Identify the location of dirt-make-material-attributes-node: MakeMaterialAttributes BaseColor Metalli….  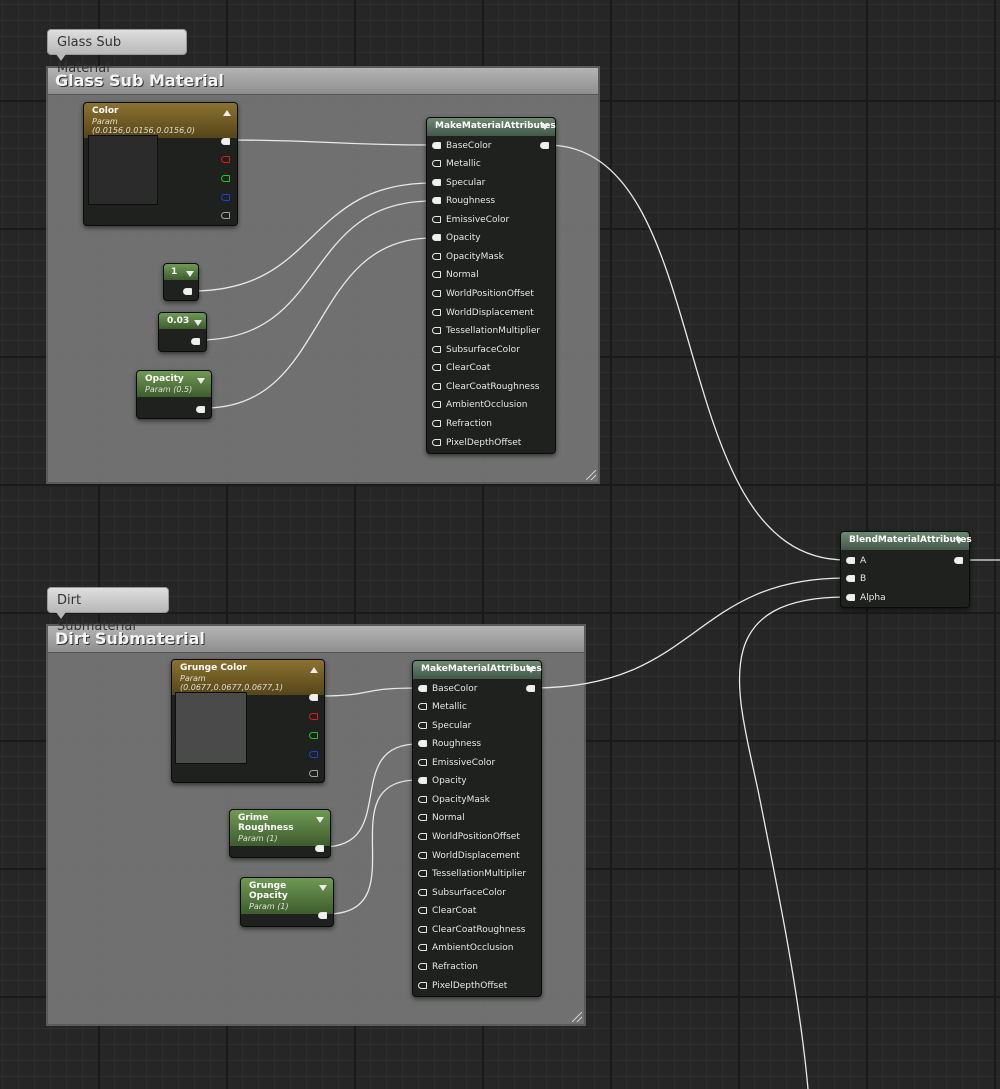
(477, 828).